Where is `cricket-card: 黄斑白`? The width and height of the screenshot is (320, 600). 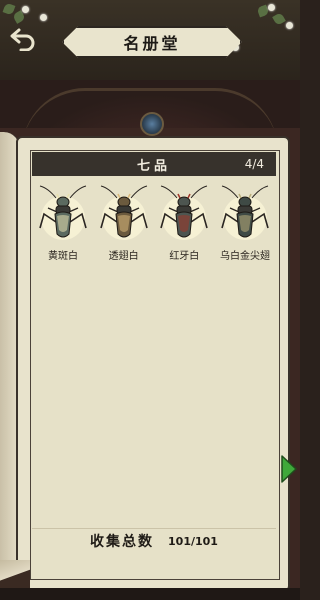 cricket-card: 黄斑白 is located at coordinates (63, 223).